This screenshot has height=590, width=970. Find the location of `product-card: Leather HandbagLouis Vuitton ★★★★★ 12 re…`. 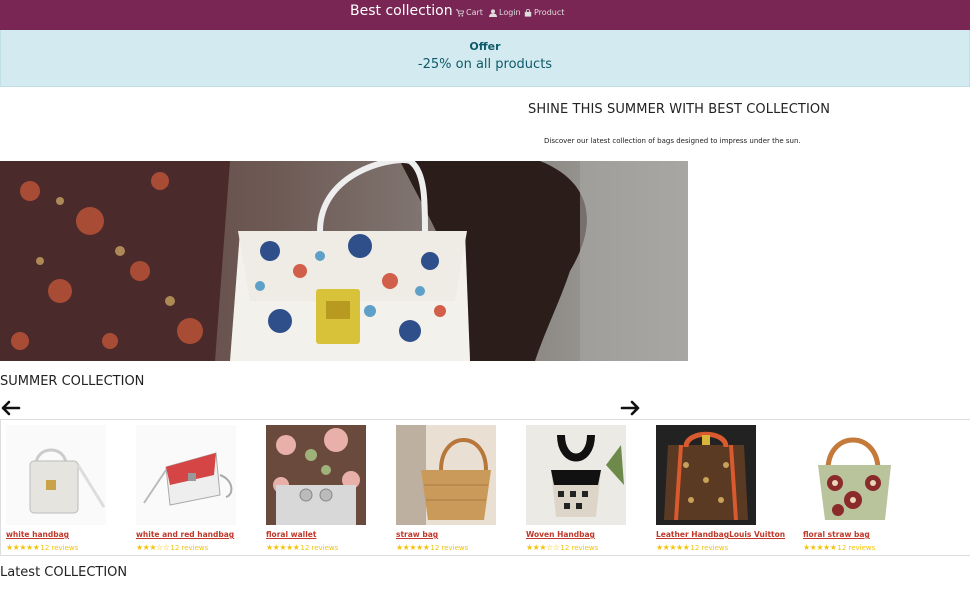

product-card: Leather HandbagLouis Vuitton ★★★★★ 12 re… is located at coordinates (720, 489).